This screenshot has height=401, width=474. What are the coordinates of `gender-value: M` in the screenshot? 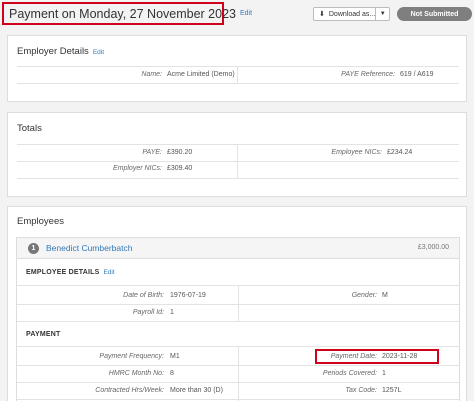 It's located at (385, 295).